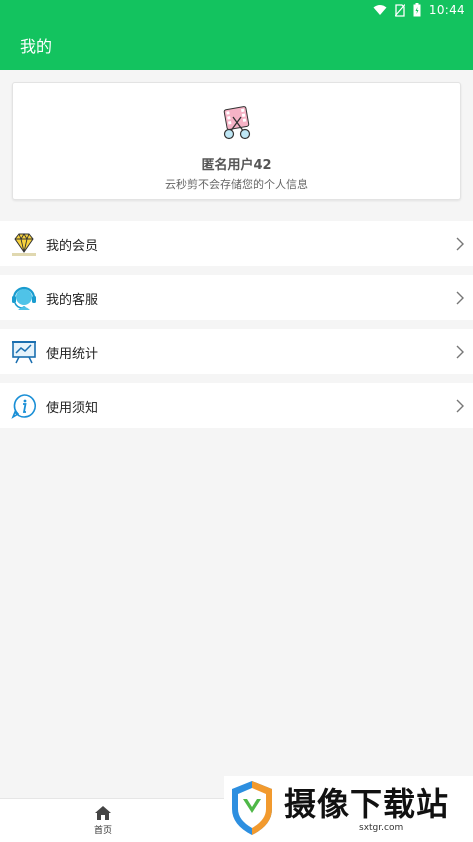 This screenshot has width=473, height=842. What do you see at coordinates (23, 406) in the screenshot?
I see `info-icon` at bounding box center [23, 406].